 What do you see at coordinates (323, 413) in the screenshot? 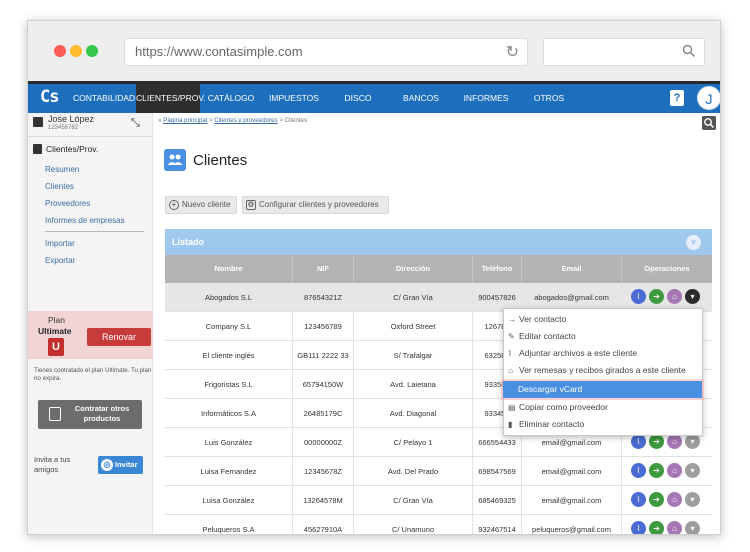
I see `cell-nif: 26485179C` at bounding box center [323, 413].